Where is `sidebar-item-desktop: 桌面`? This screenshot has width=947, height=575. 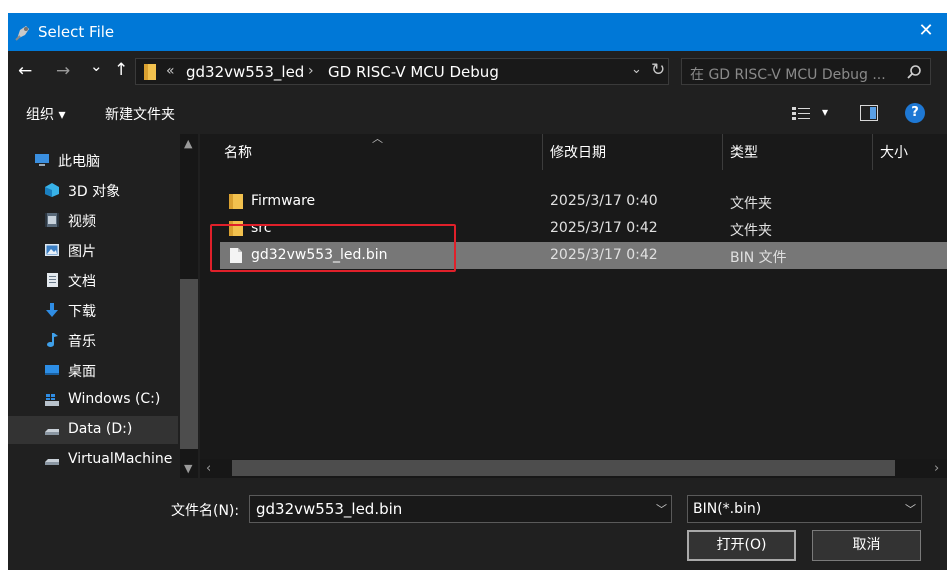
sidebar-item-desktop: 桌面 is located at coordinates (93, 370).